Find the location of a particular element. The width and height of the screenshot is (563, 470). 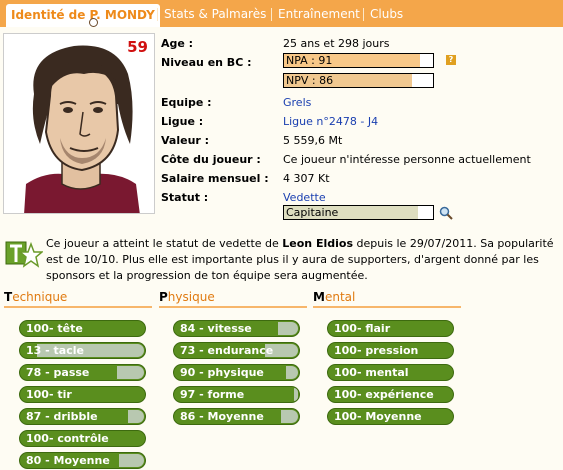

level-label: Niveau en BC : is located at coordinates (206, 62).